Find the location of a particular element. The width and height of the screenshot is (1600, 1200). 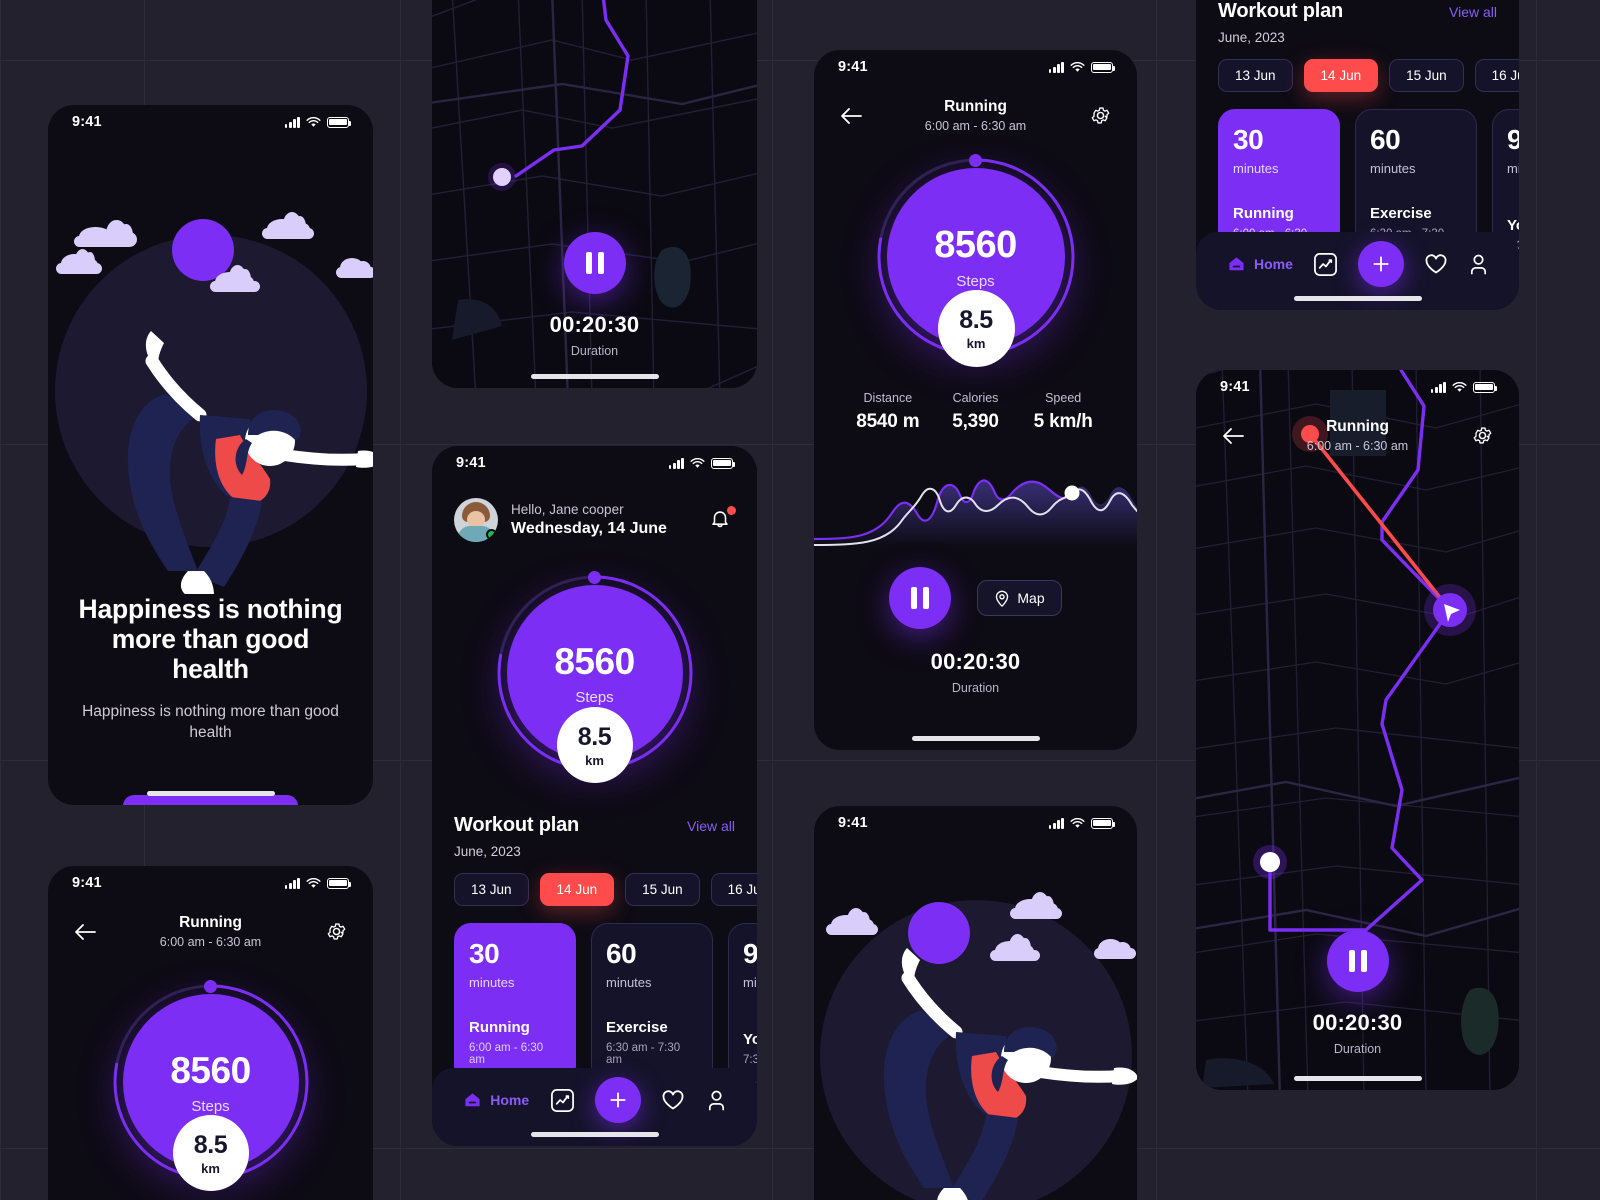

heart-icon is located at coordinates (1436, 264).